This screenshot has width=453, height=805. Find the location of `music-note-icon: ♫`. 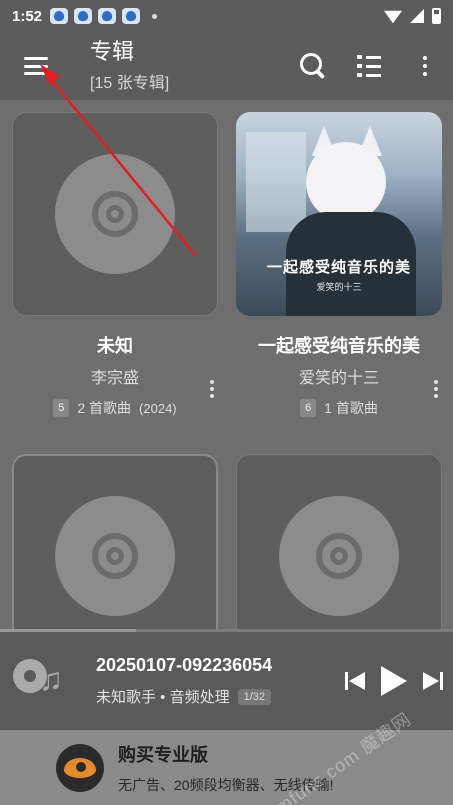

music-note-icon: ♫ is located at coordinates (39, 681).